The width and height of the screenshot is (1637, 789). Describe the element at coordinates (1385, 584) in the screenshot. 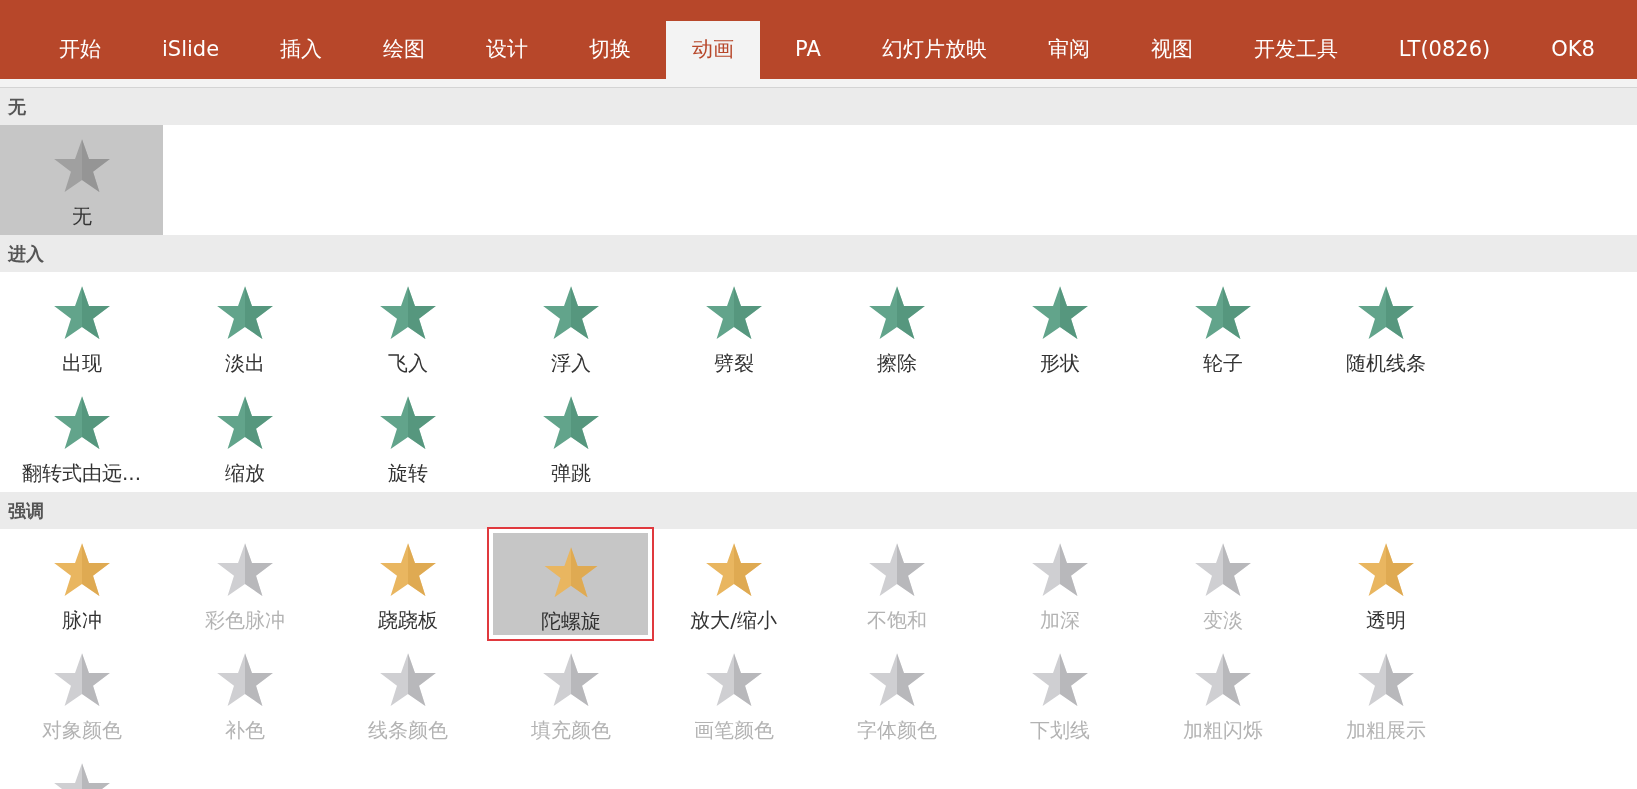

I see `animation-effect: 透明` at that location.